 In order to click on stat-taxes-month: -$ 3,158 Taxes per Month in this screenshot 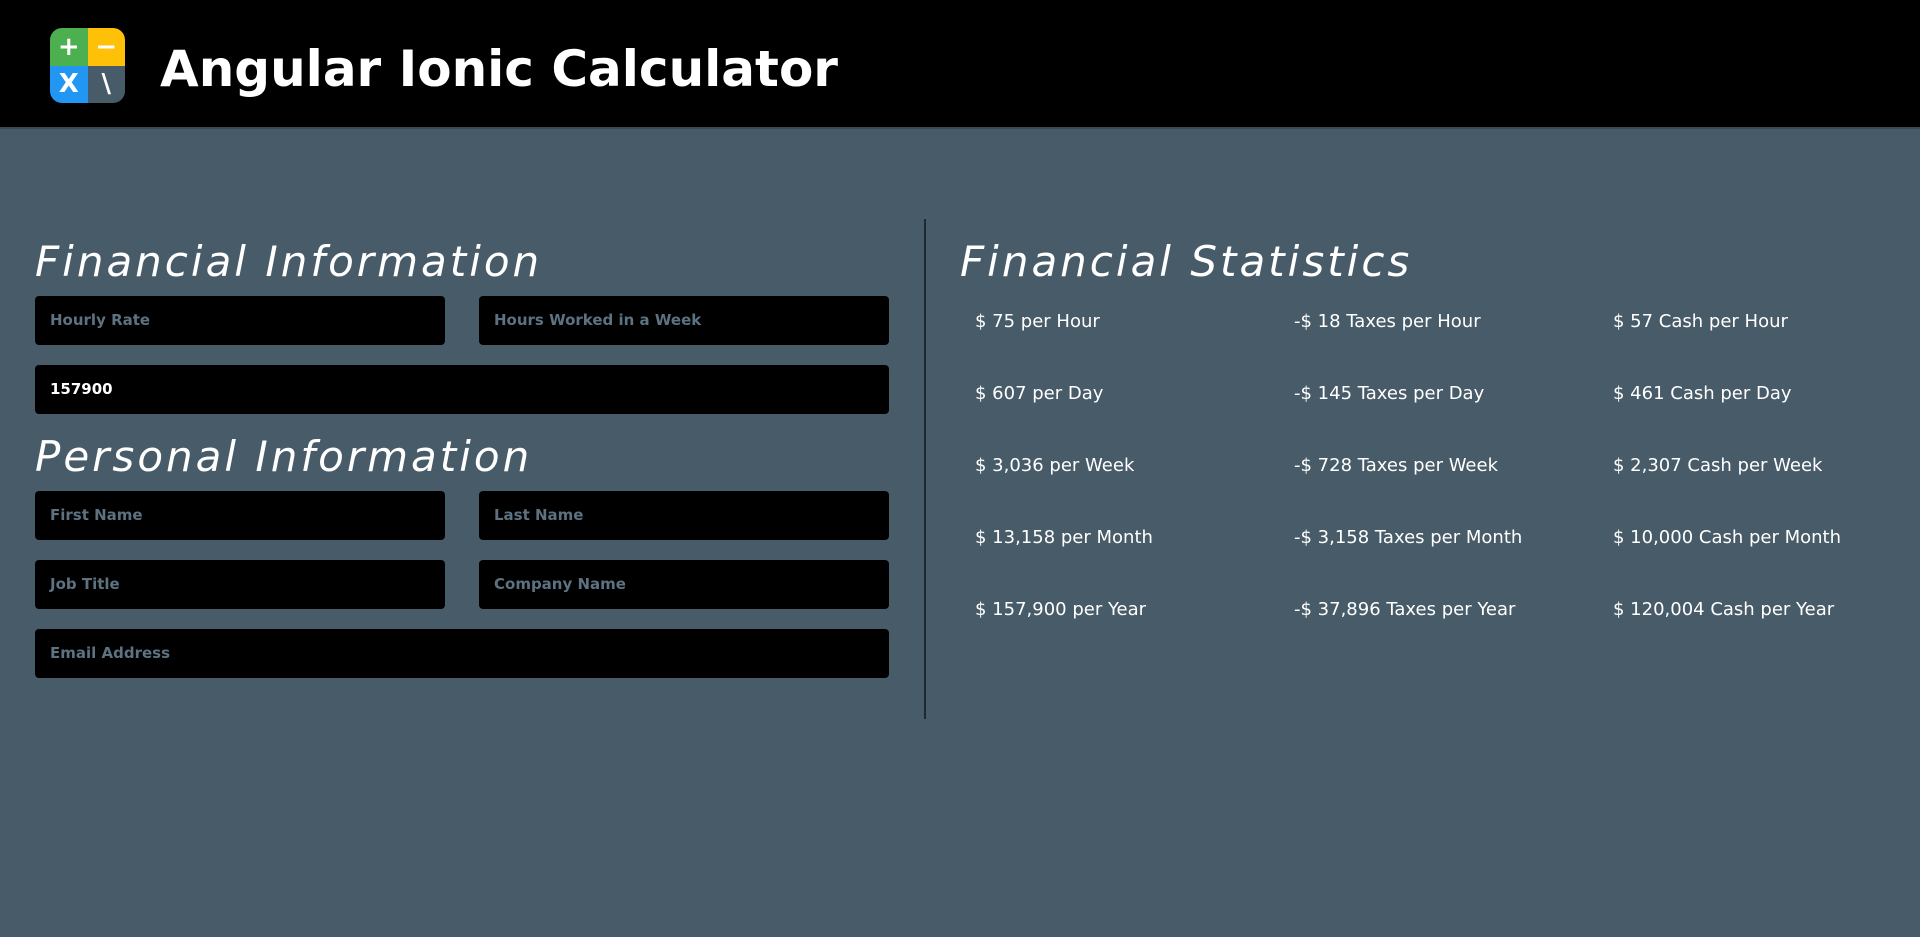, I will do `click(1408, 537)`.